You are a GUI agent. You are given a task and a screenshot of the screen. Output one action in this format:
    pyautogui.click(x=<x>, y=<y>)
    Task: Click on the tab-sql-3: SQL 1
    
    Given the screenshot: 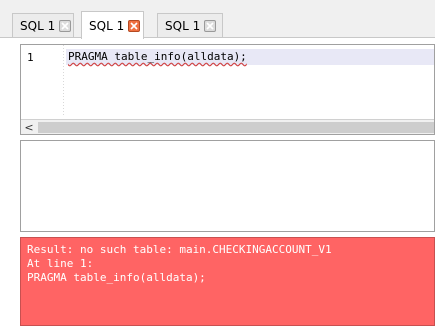 What is the action you would take?
    pyautogui.click(x=190, y=25)
    